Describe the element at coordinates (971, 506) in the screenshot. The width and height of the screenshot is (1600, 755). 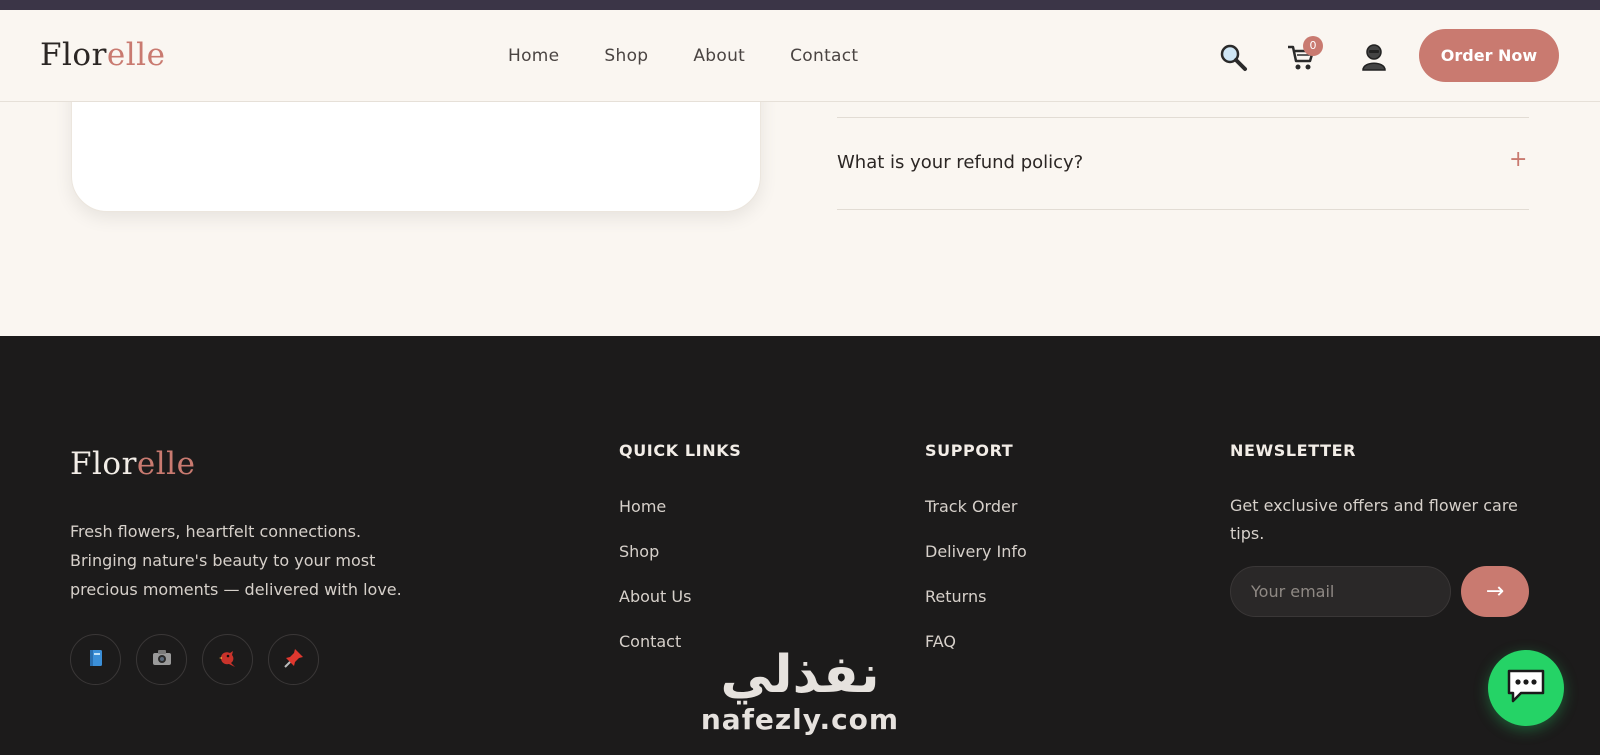
I see `footer-link-track-order: Track Order` at that location.